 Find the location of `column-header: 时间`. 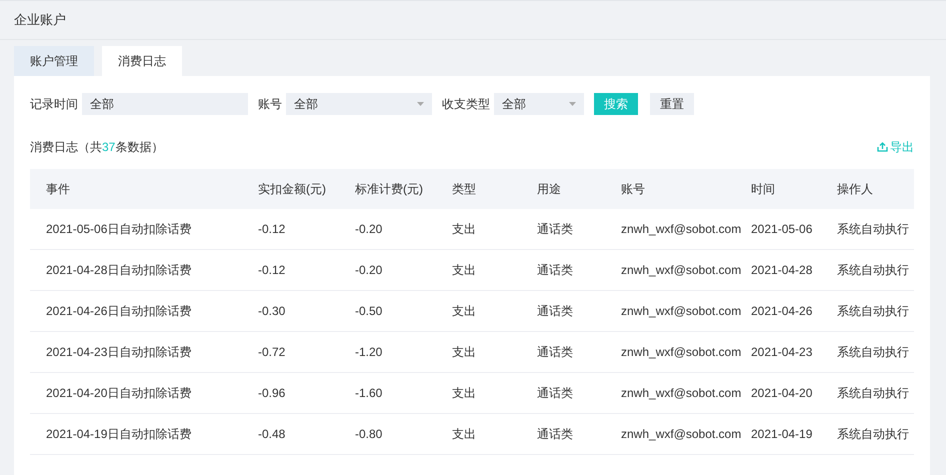

column-header: 时间 is located at coordinates (763, 189).